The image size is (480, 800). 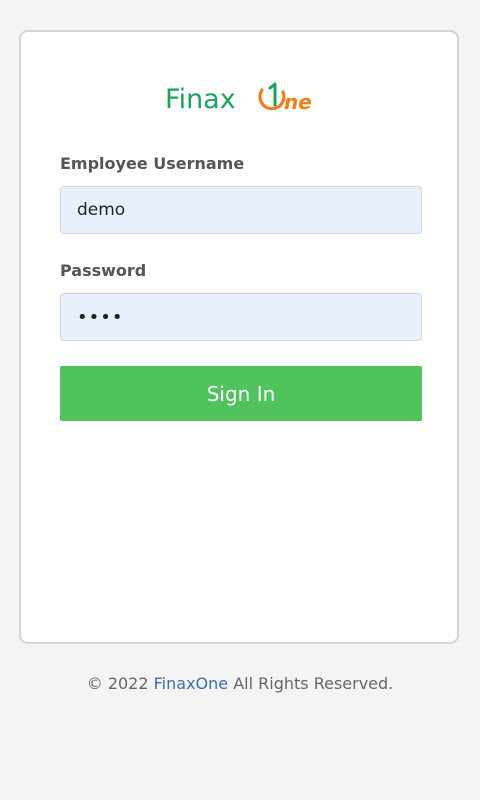 I want to click on rights-text: All Rights Reserved., so click(x=313, y=683).